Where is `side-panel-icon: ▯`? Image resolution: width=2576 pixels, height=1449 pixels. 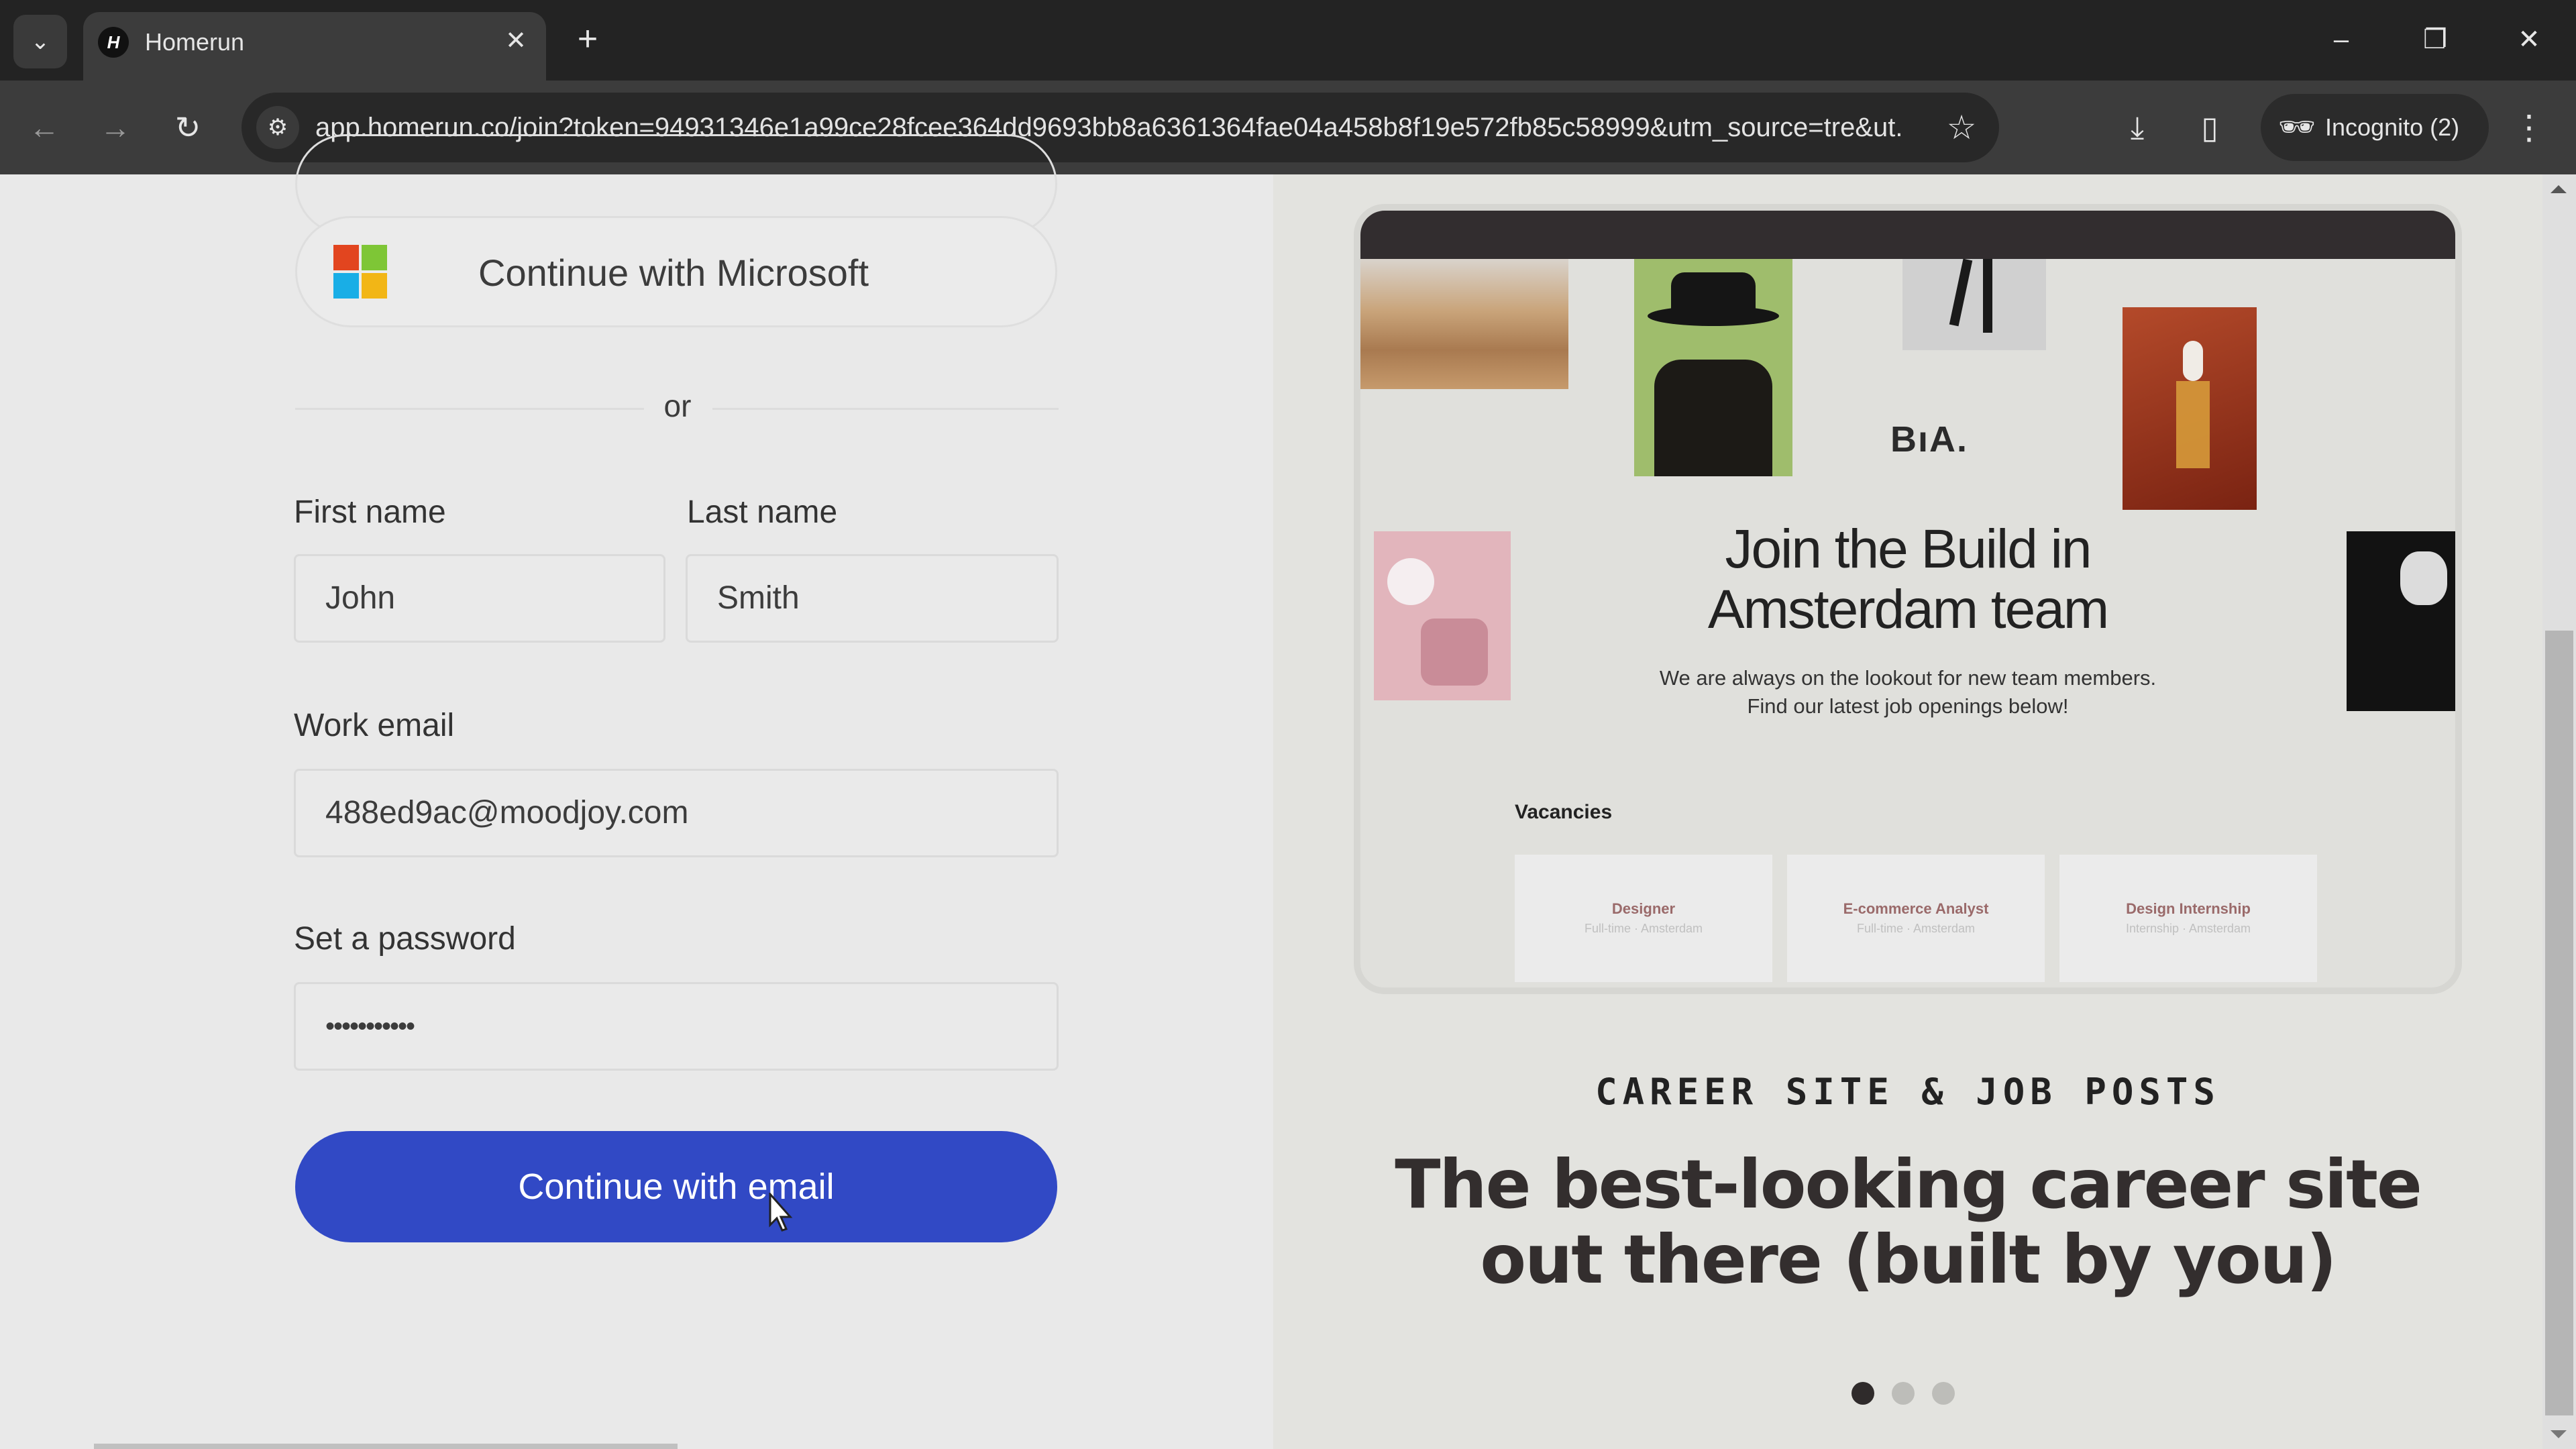 side-panel-icon: ▯ is located at coordinates (2209, 127).